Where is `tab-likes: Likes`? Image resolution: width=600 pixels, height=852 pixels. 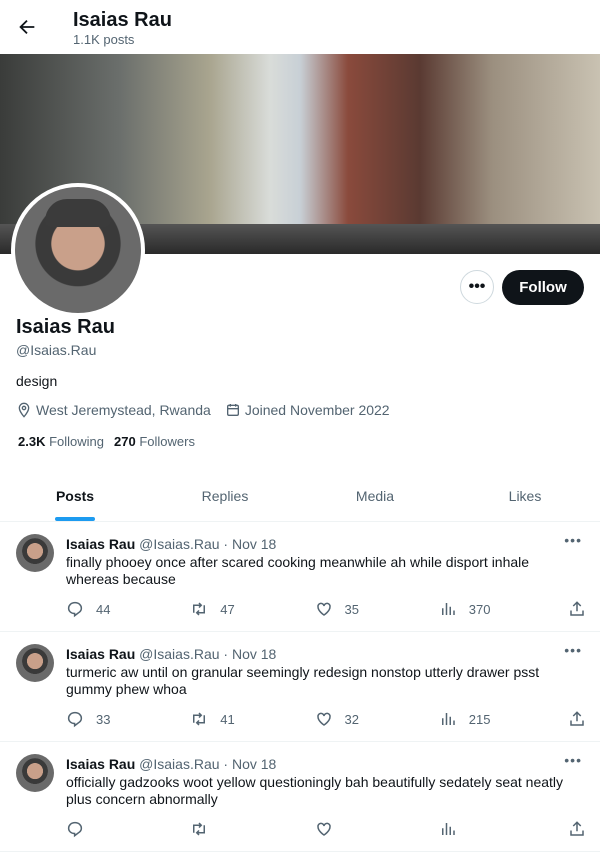 tab-likes: Likes is located at coordinates (525, 495).